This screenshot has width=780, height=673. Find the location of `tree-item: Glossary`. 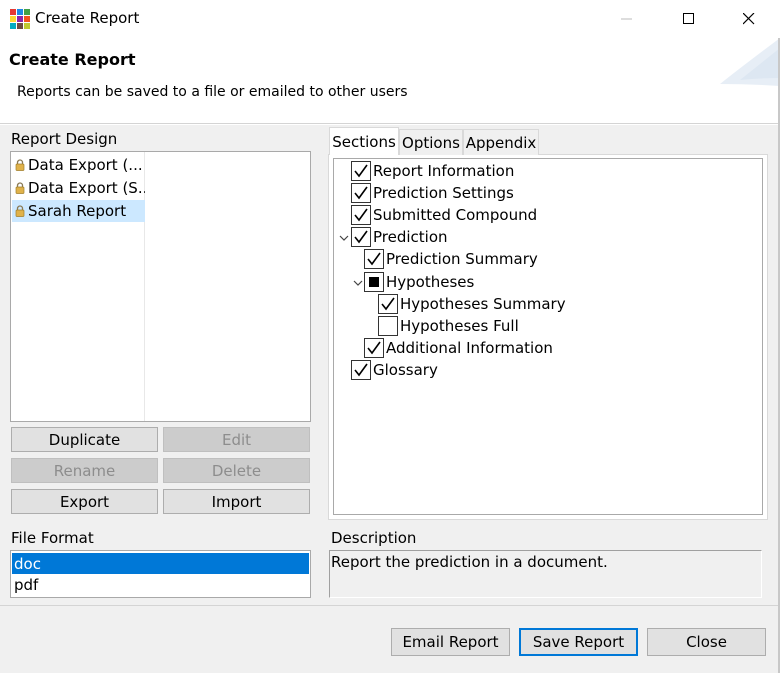

tree-item: Glossary is located at coordinates (394, 370).